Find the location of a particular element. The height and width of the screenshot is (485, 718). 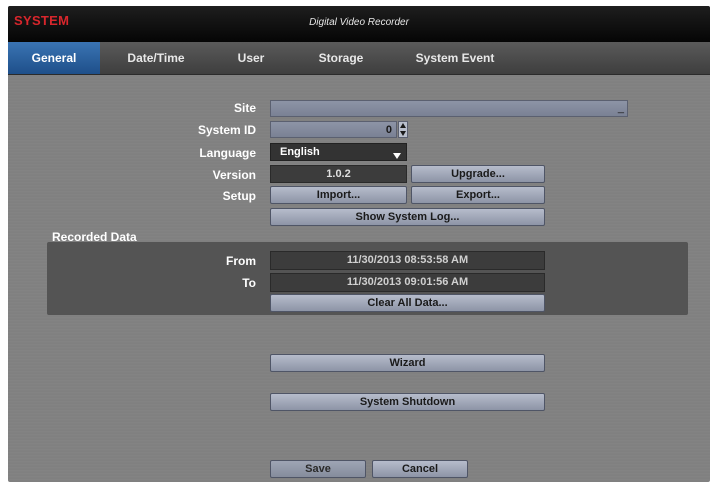

text-cursor: _ is located at coordinates (620, 108).